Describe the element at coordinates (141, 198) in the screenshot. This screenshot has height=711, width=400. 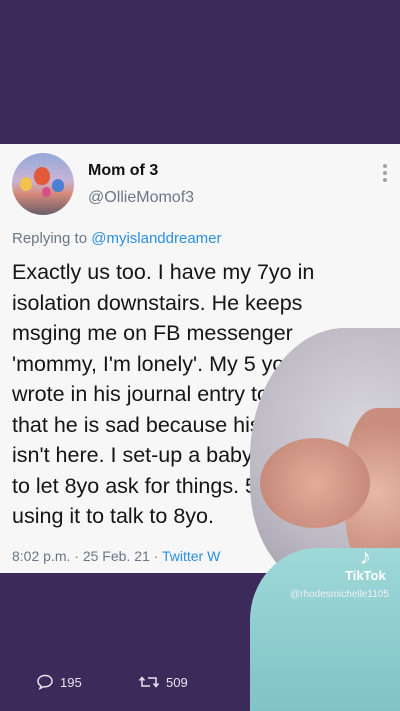
I see `user-handle: @OllieMomof3` at that location.